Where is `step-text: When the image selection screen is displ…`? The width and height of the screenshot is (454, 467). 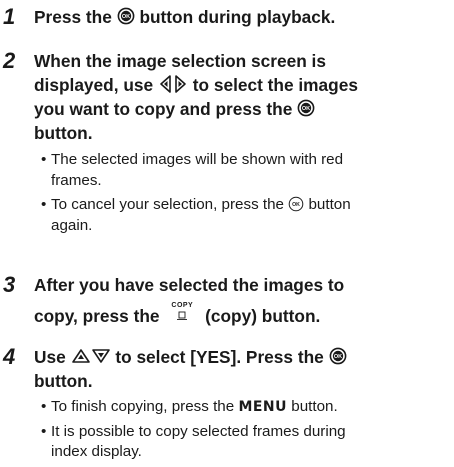 step-text: When the image selection screen is displ… is located at coordinates (196, 97).